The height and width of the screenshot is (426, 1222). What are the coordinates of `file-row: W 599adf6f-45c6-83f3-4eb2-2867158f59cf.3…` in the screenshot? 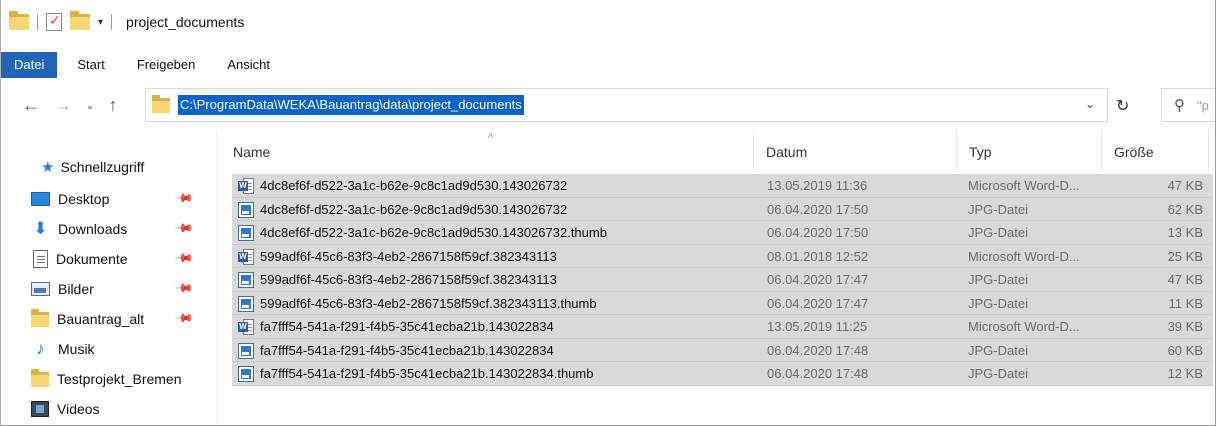 It's located at (722, 256).